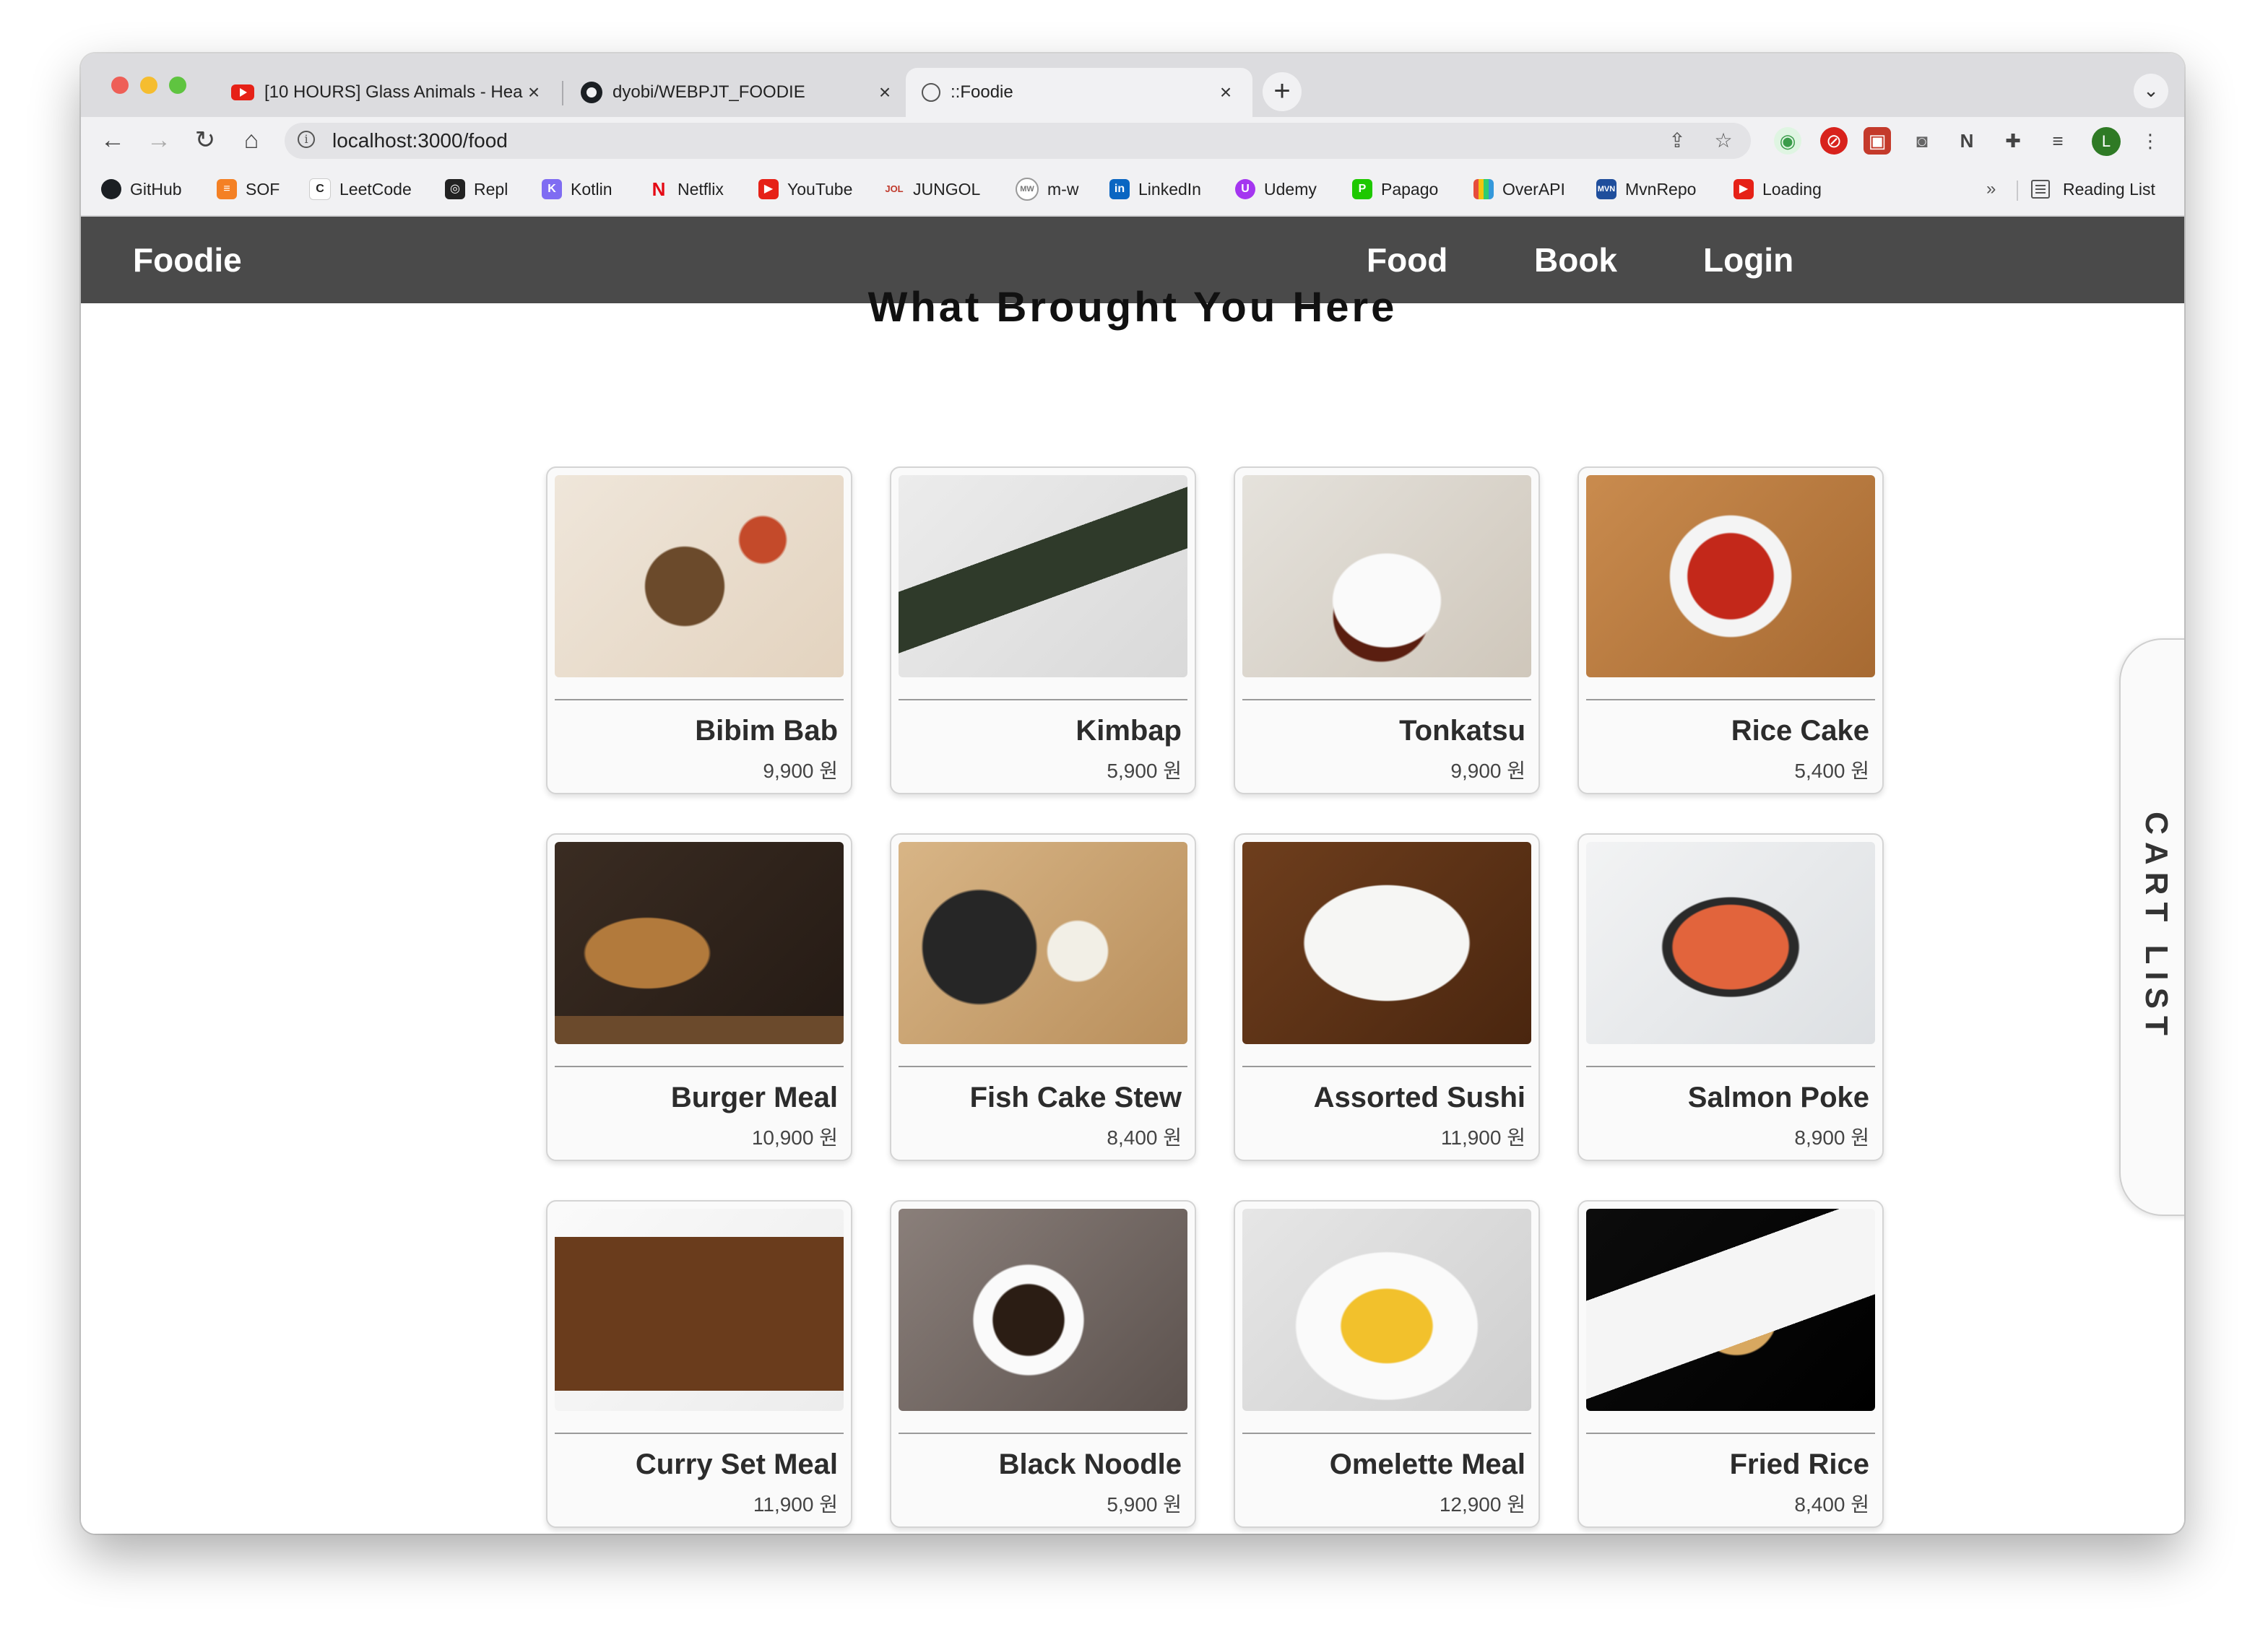  I want to click on tab-search-button: ⌄, so click(2151, 91).